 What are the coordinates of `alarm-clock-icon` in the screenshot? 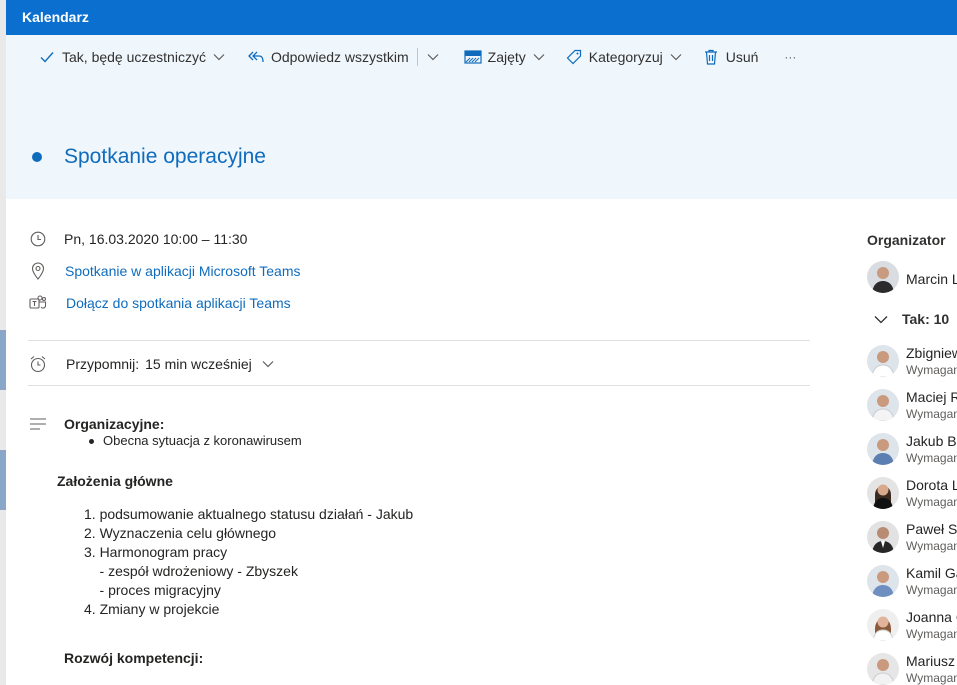 It's located at (38, 364).